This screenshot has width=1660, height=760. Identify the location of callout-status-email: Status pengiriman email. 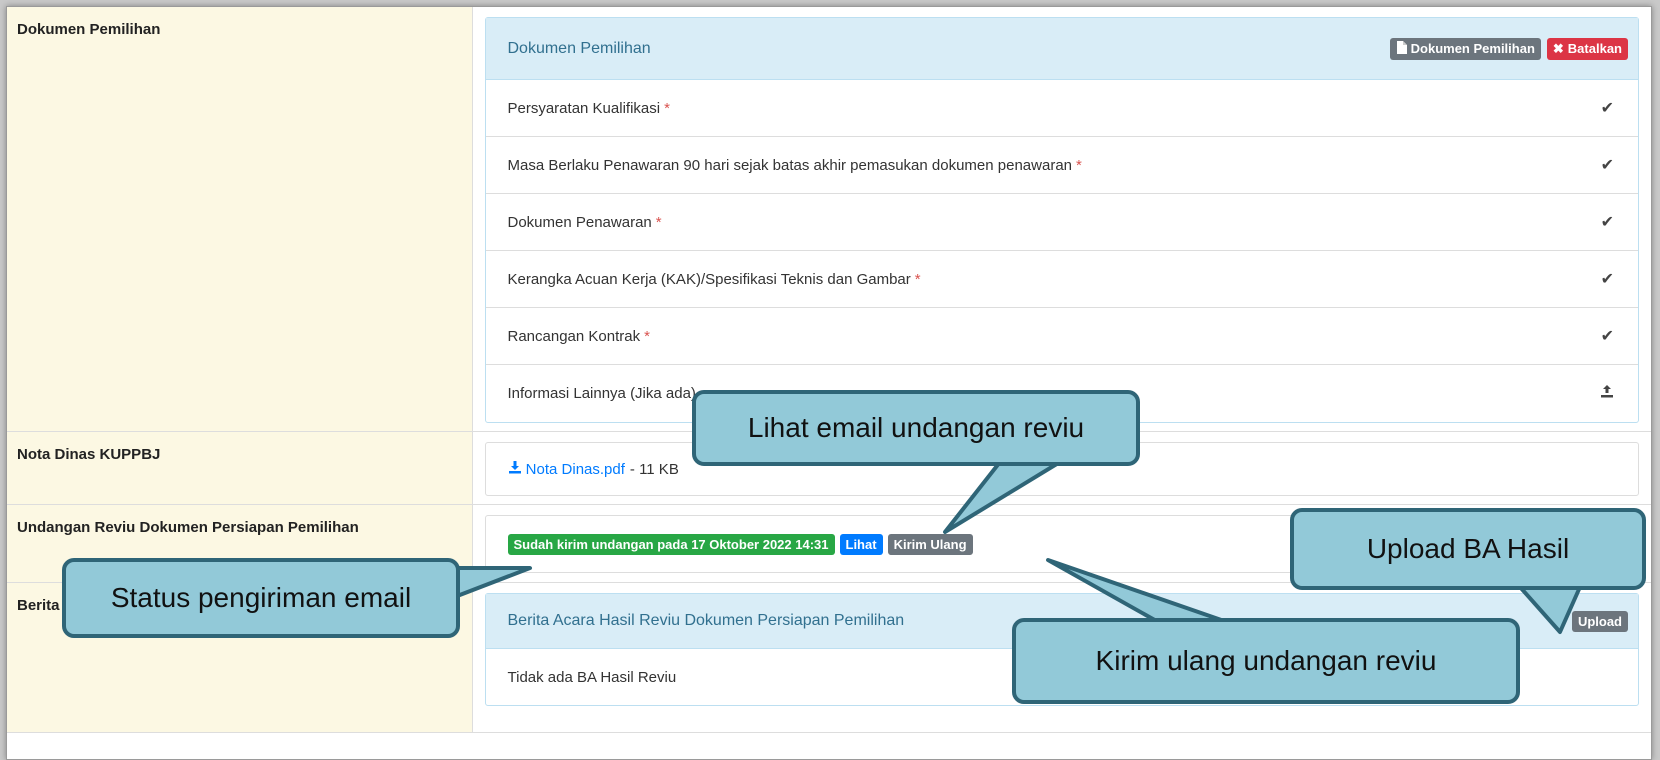
(261, 598).